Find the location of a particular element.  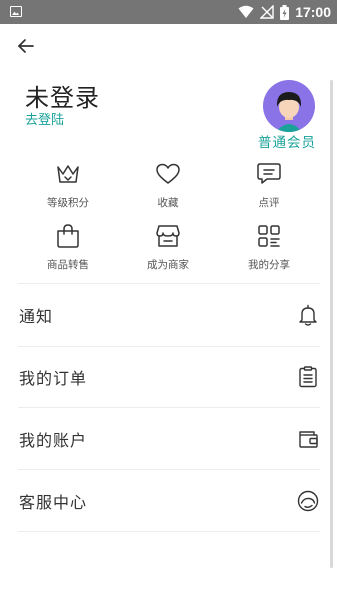

grid-item-my-share: 我的分享 is located at coordinates (269, 247).